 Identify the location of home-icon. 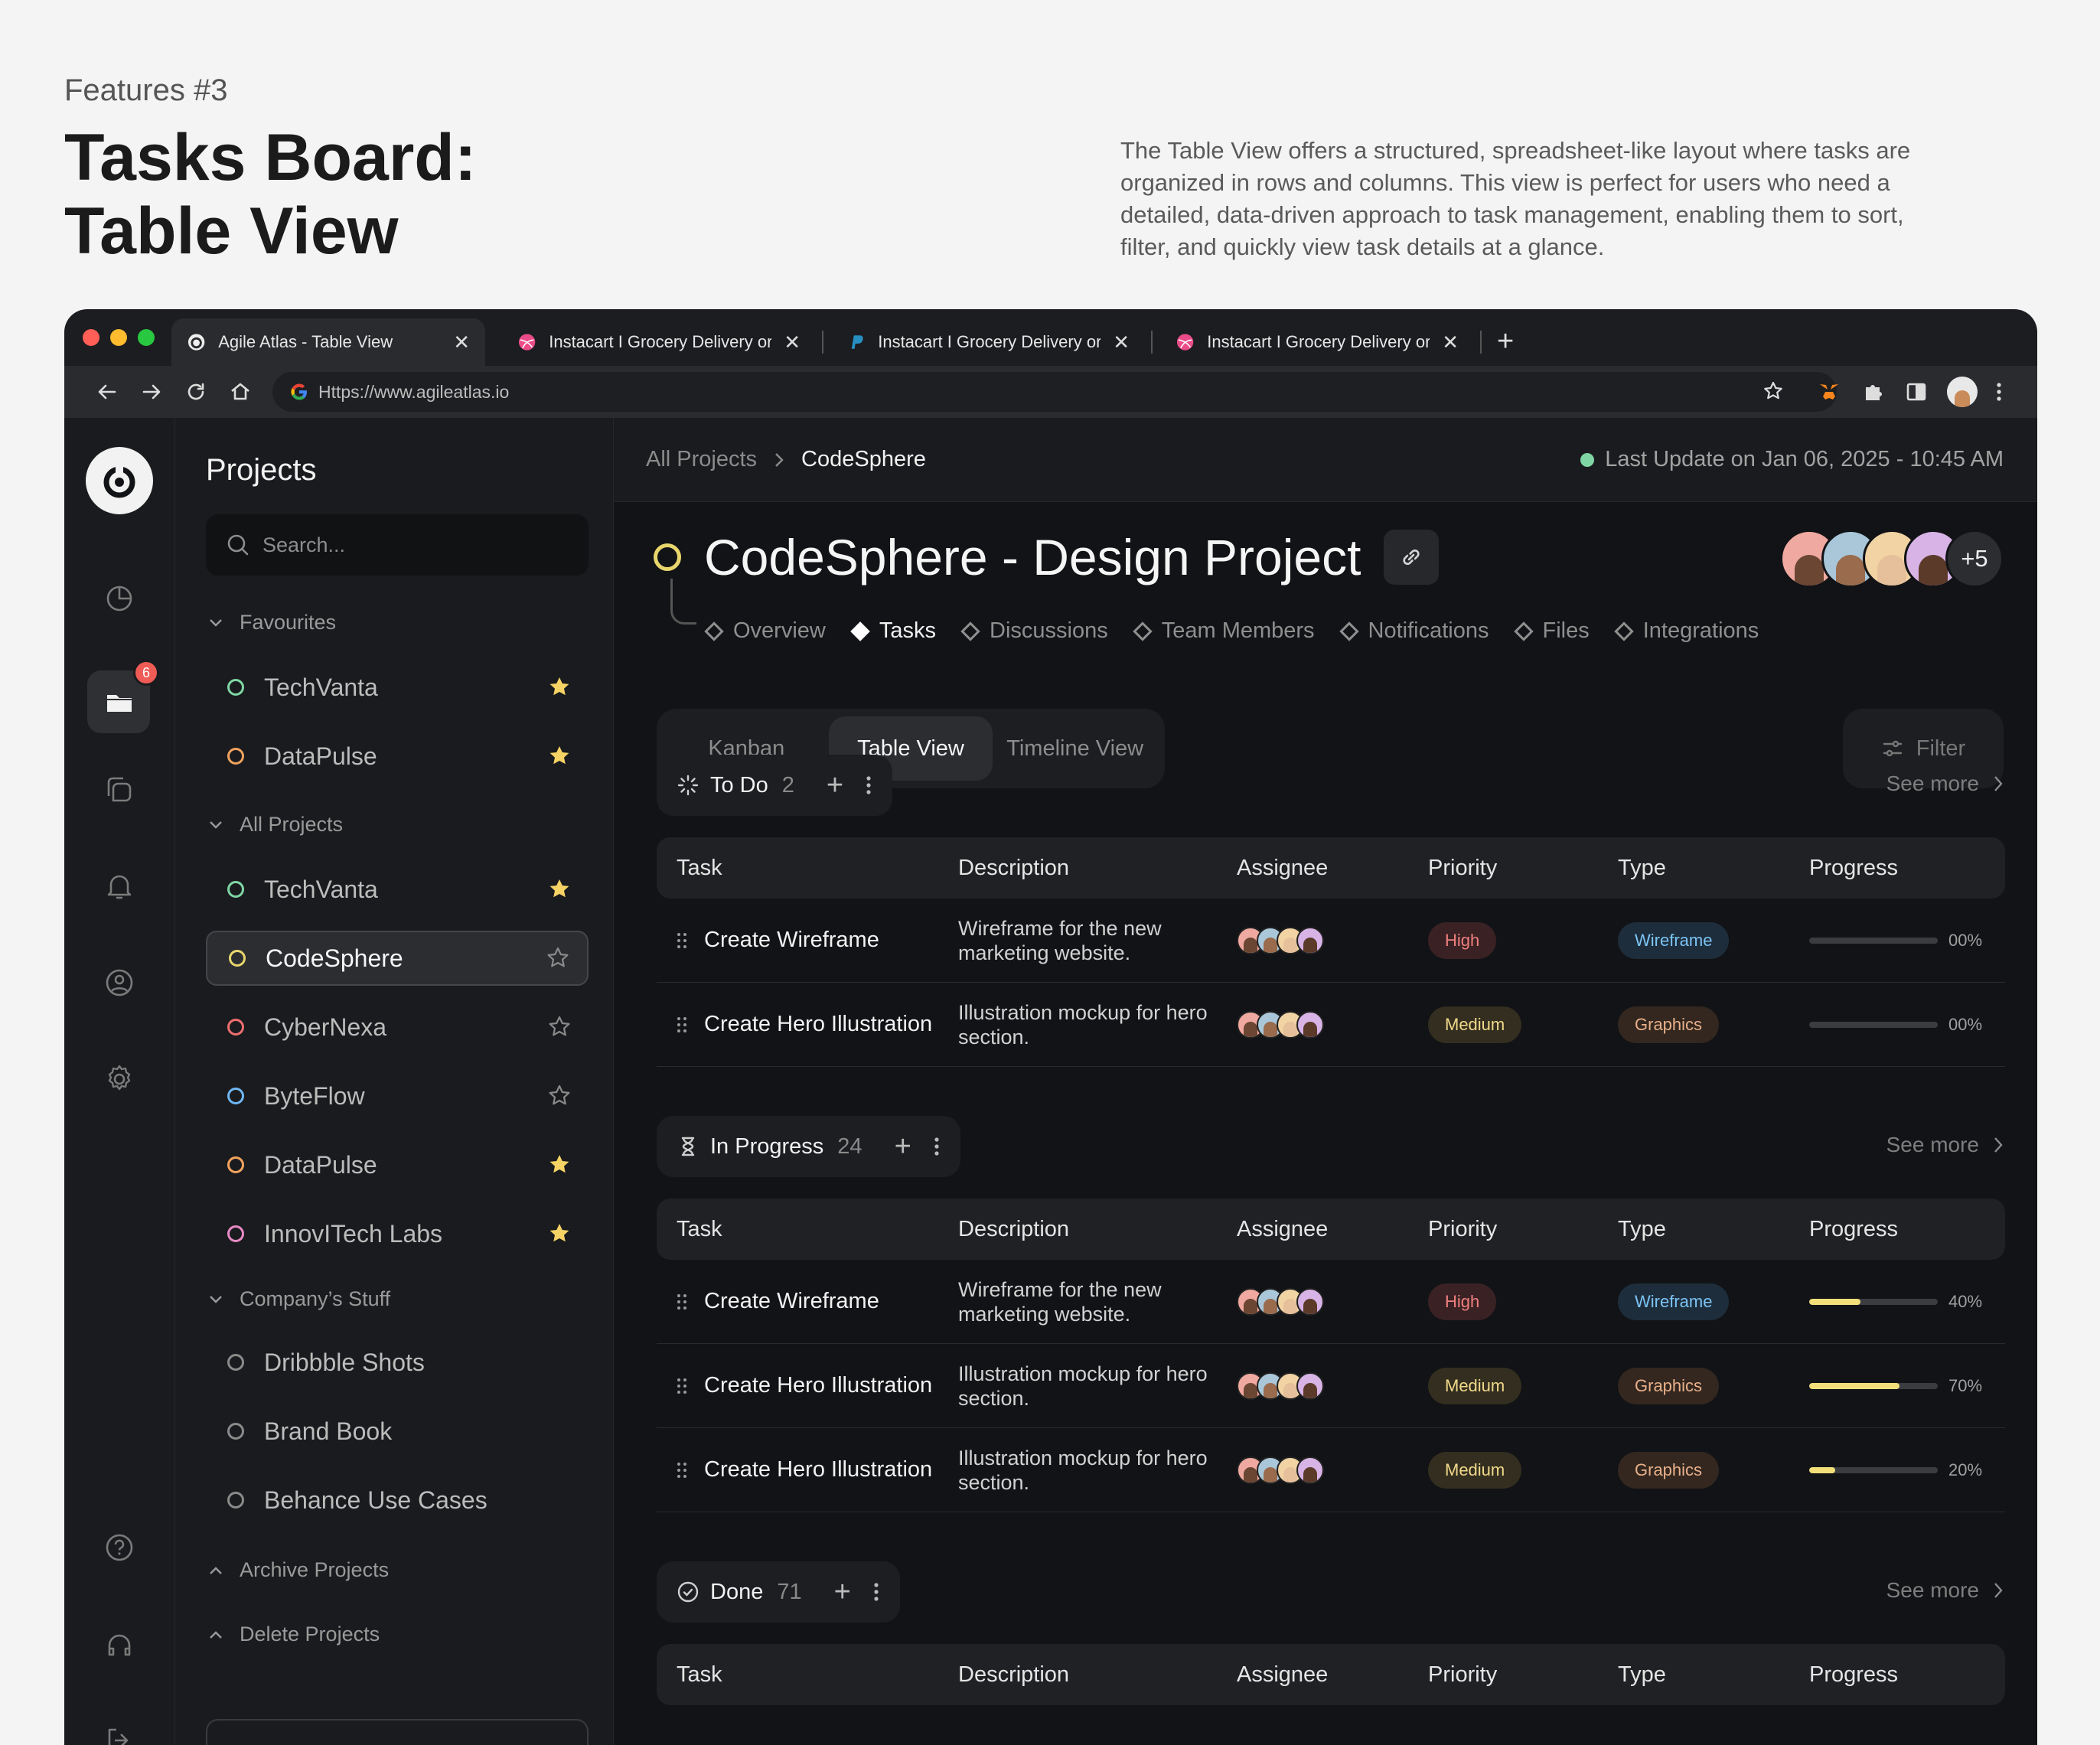
(240, 392).